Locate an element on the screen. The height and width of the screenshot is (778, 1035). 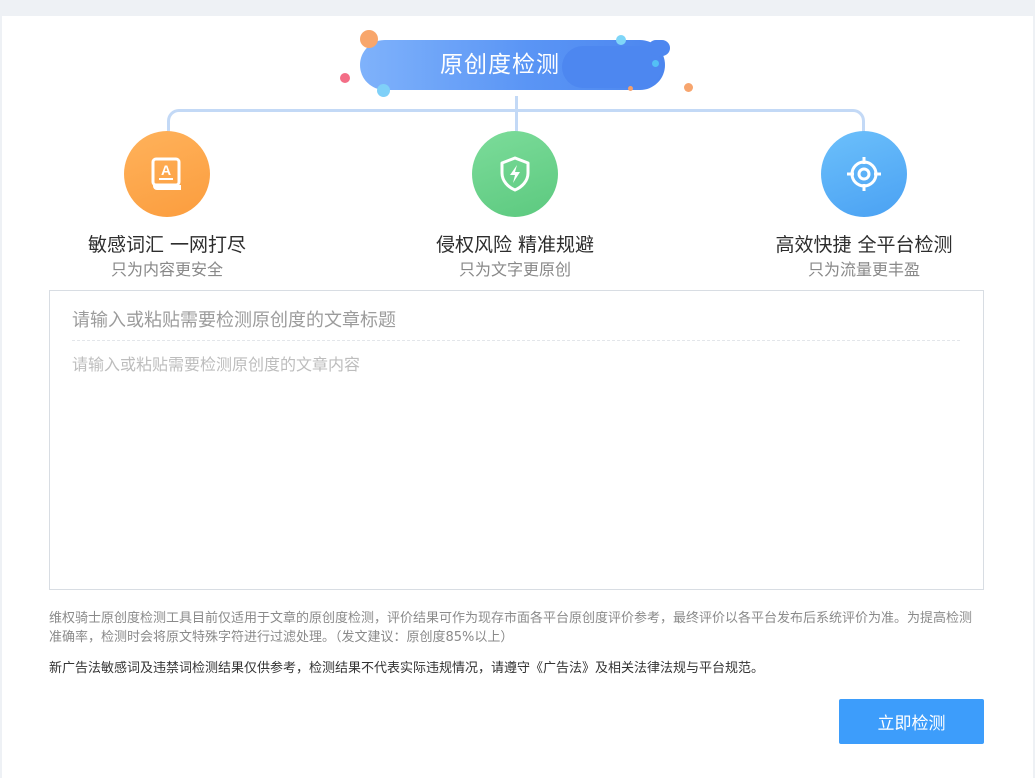
banner-title: 原创度检测 is located at coordinates (500, 65).